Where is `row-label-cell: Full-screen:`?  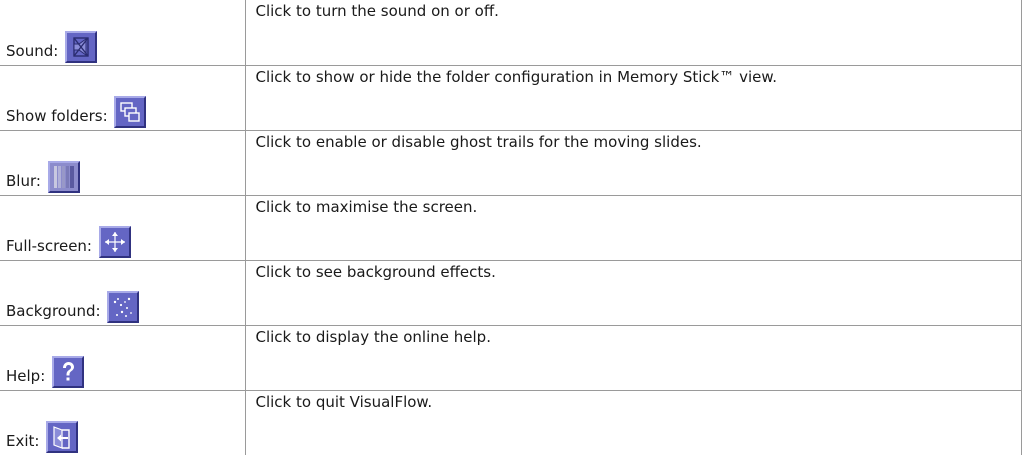
row-label-cell: Full-screen: is located at coordinates (123, 227).